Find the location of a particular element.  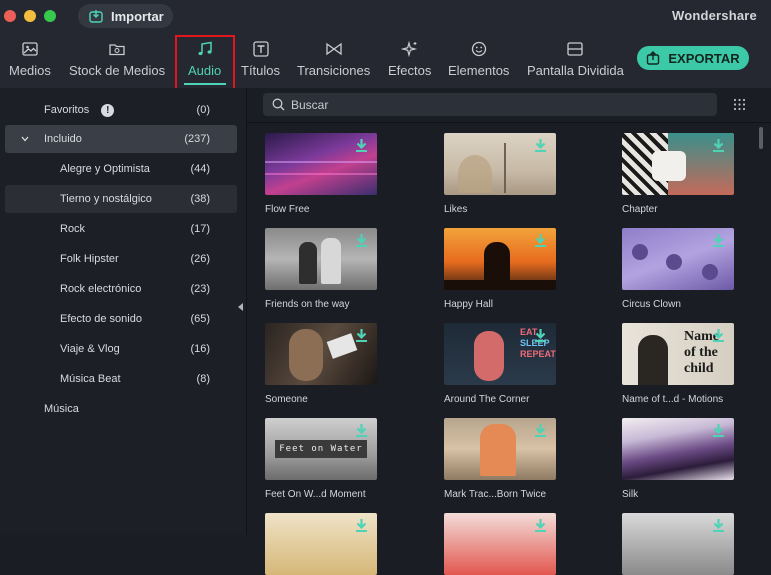

sidebar-item-count: (8) is located at coordinates (203, 379).